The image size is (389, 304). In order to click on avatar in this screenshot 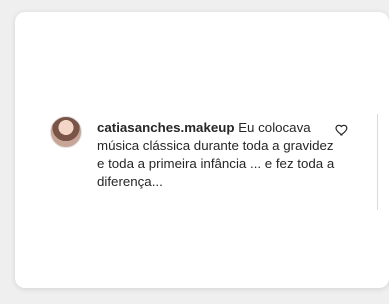, I will do `click(66, 132)`.